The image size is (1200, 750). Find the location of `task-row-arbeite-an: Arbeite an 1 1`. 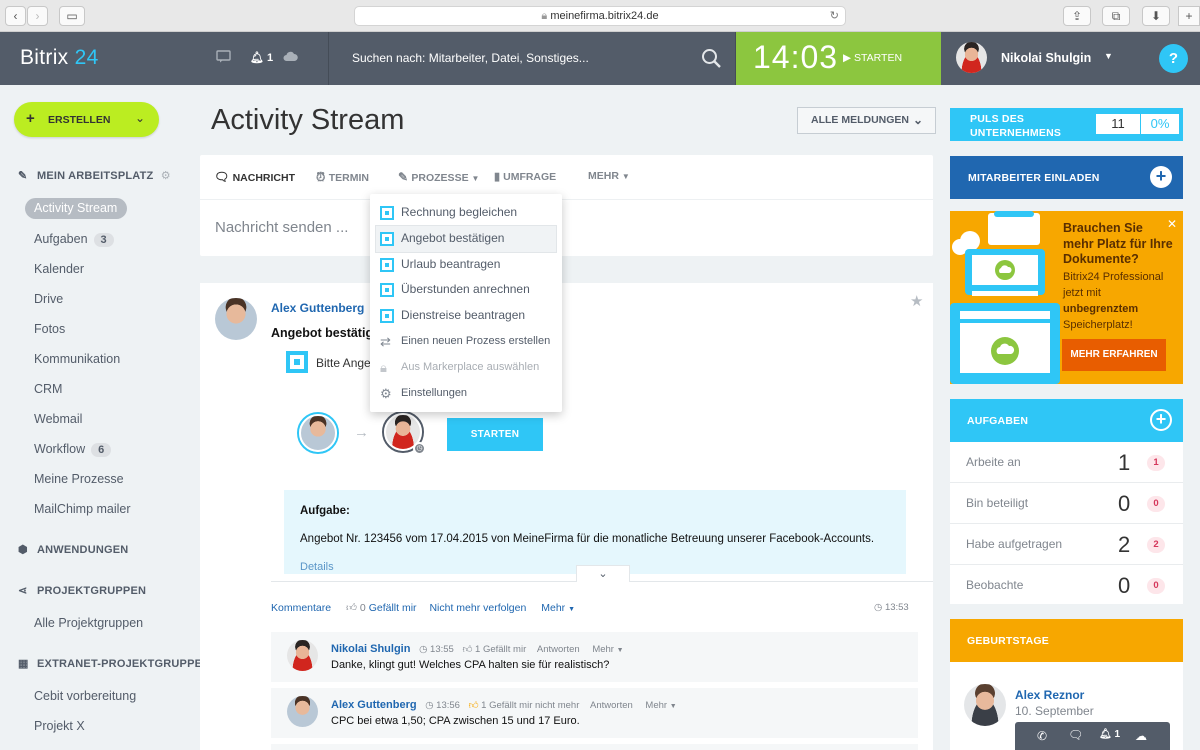

task-row-arbeite-an: Arbeite an 1 1 is located at coordinates (1066, 462).